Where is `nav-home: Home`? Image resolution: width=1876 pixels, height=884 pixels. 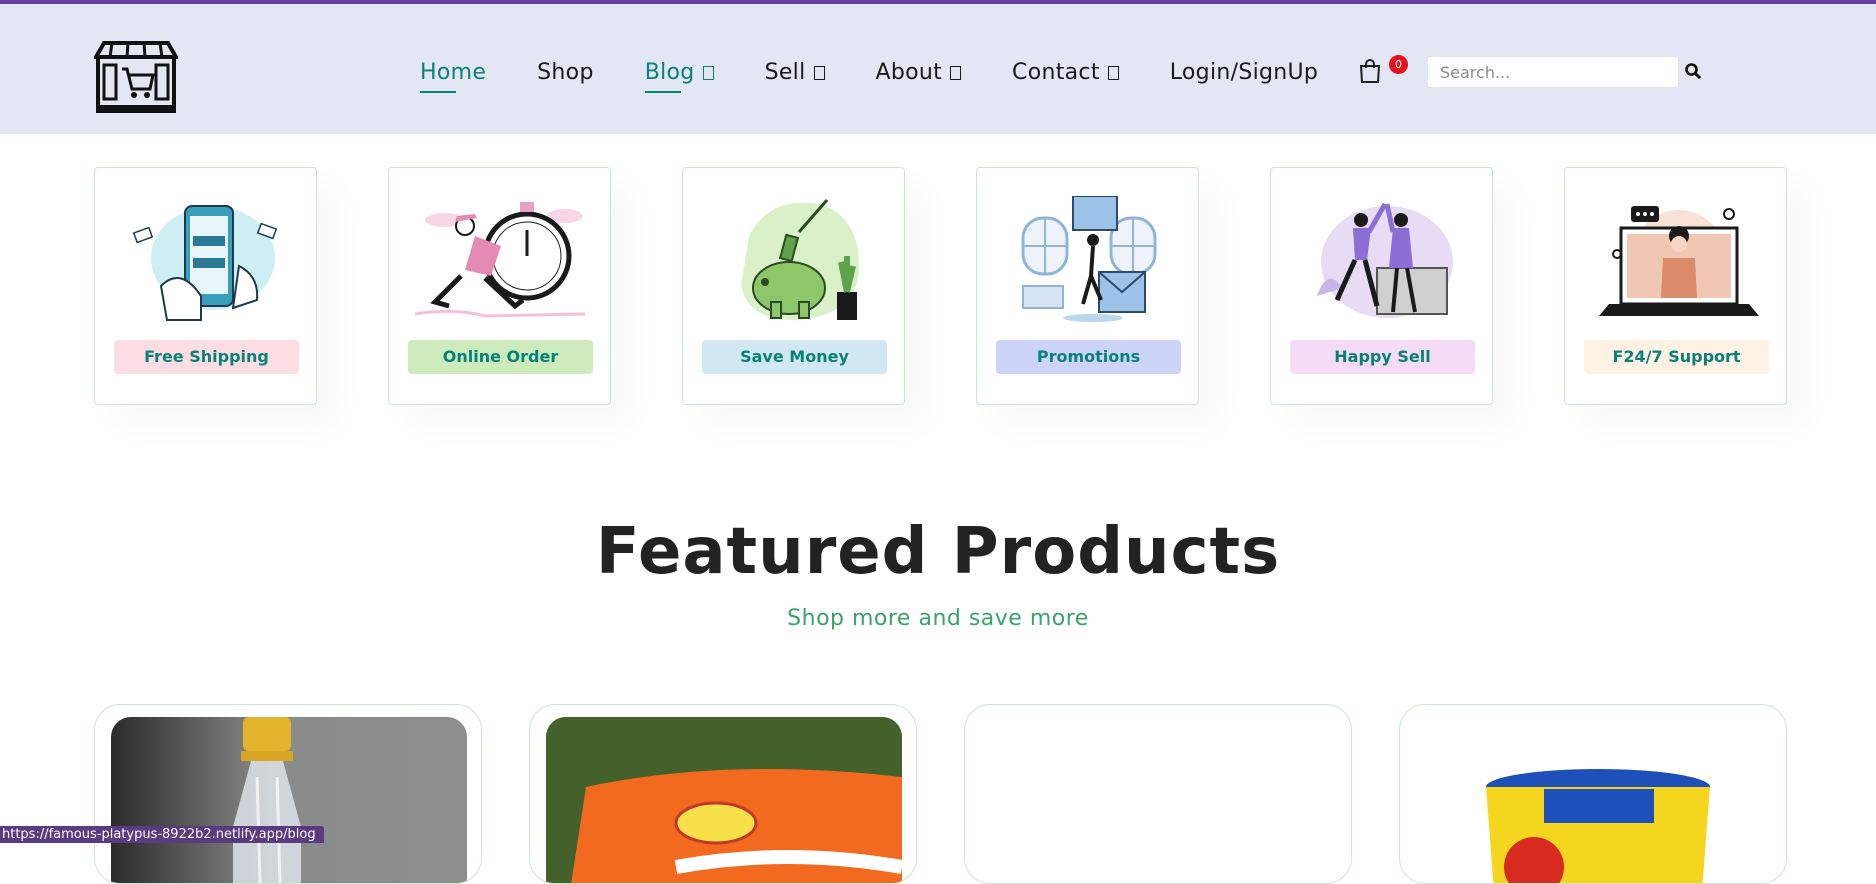 nav-home: Home is located at coordinates (453, 76).